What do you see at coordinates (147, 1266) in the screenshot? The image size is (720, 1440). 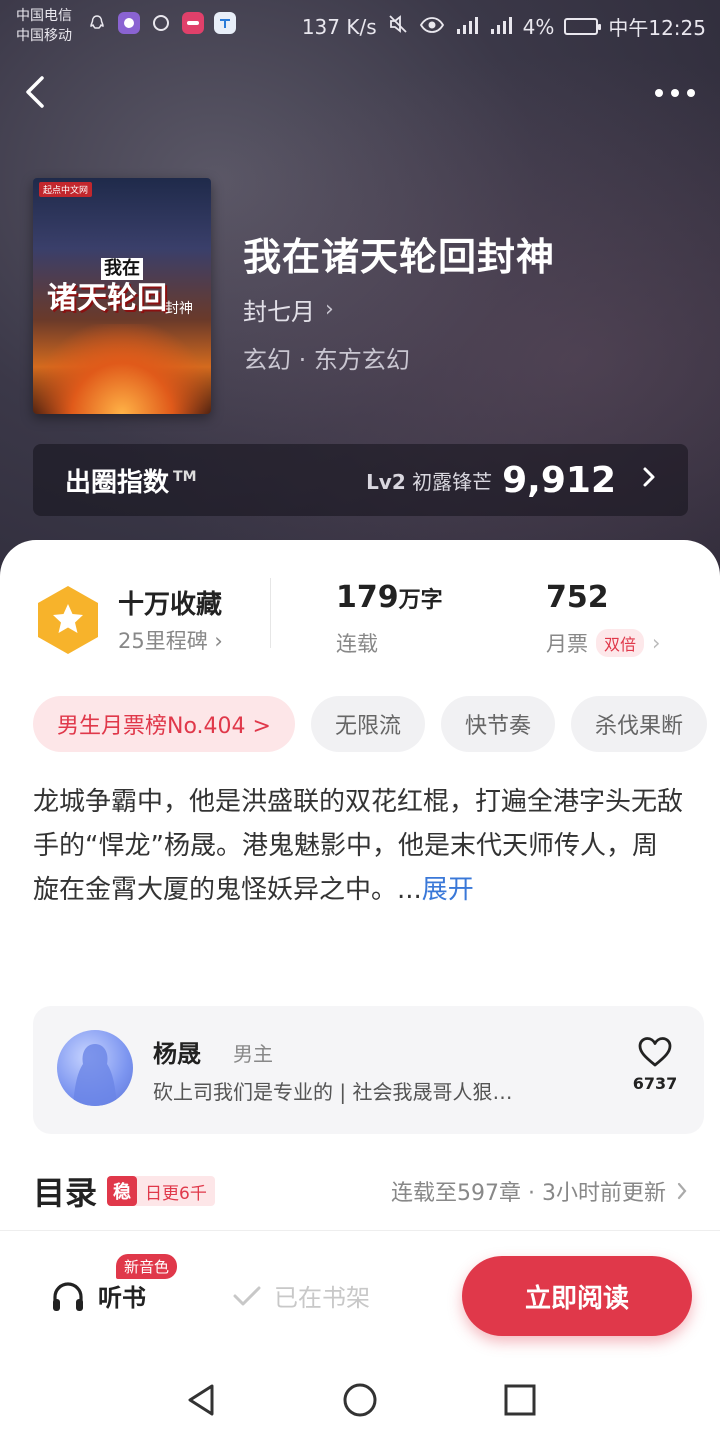 I see `new-voice-badge: 新音色` at bounding box center [147, 1266].